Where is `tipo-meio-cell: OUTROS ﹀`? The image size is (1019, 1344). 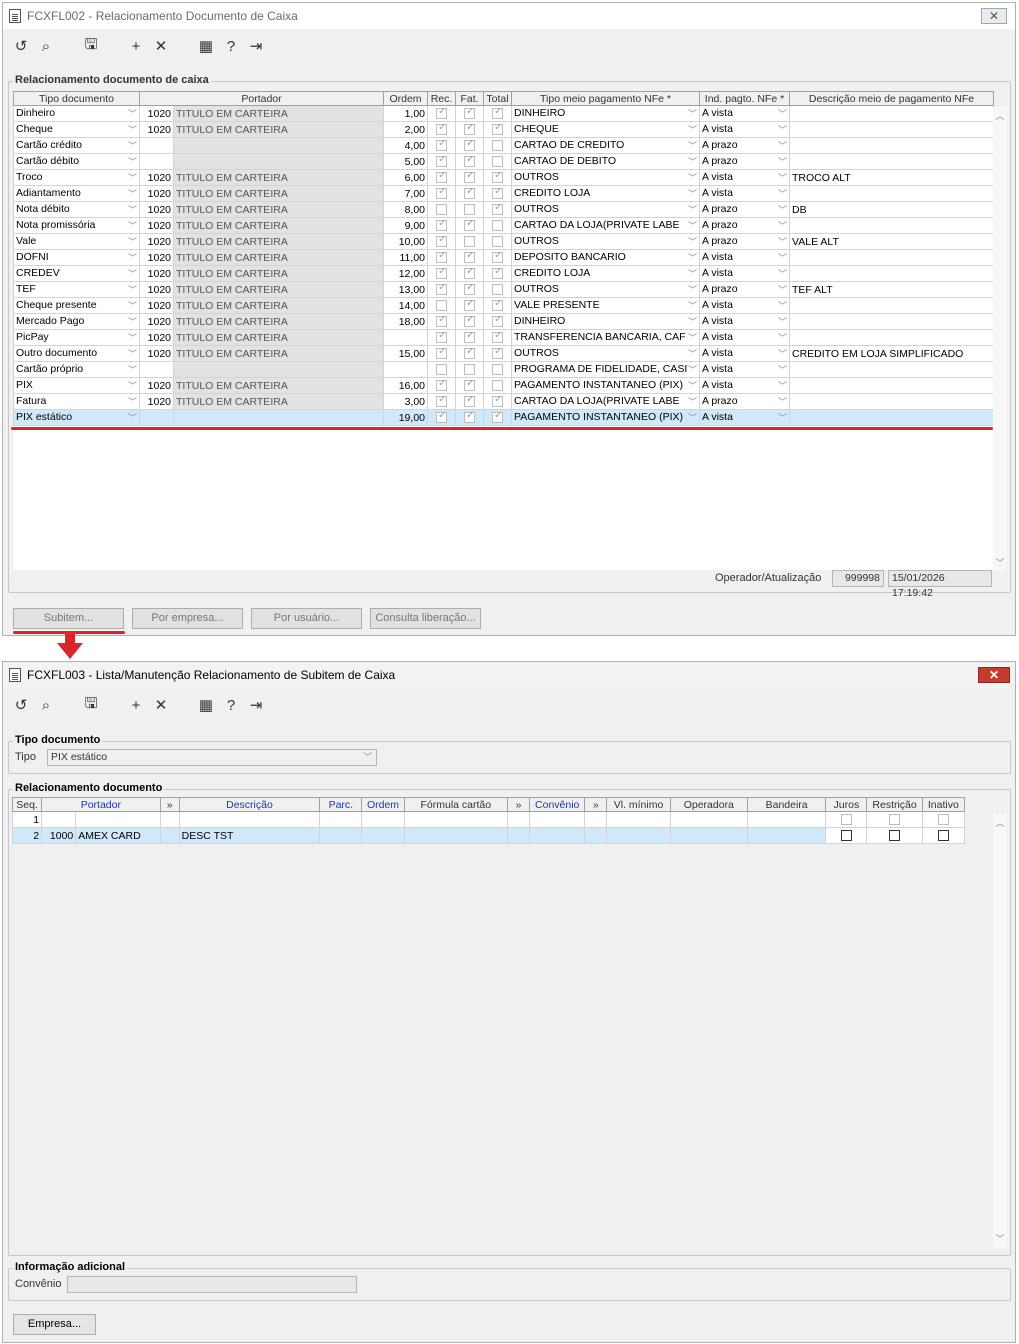 tipo-meio-cell: OUTROS ﹀ is located at coordinates (605, 177).